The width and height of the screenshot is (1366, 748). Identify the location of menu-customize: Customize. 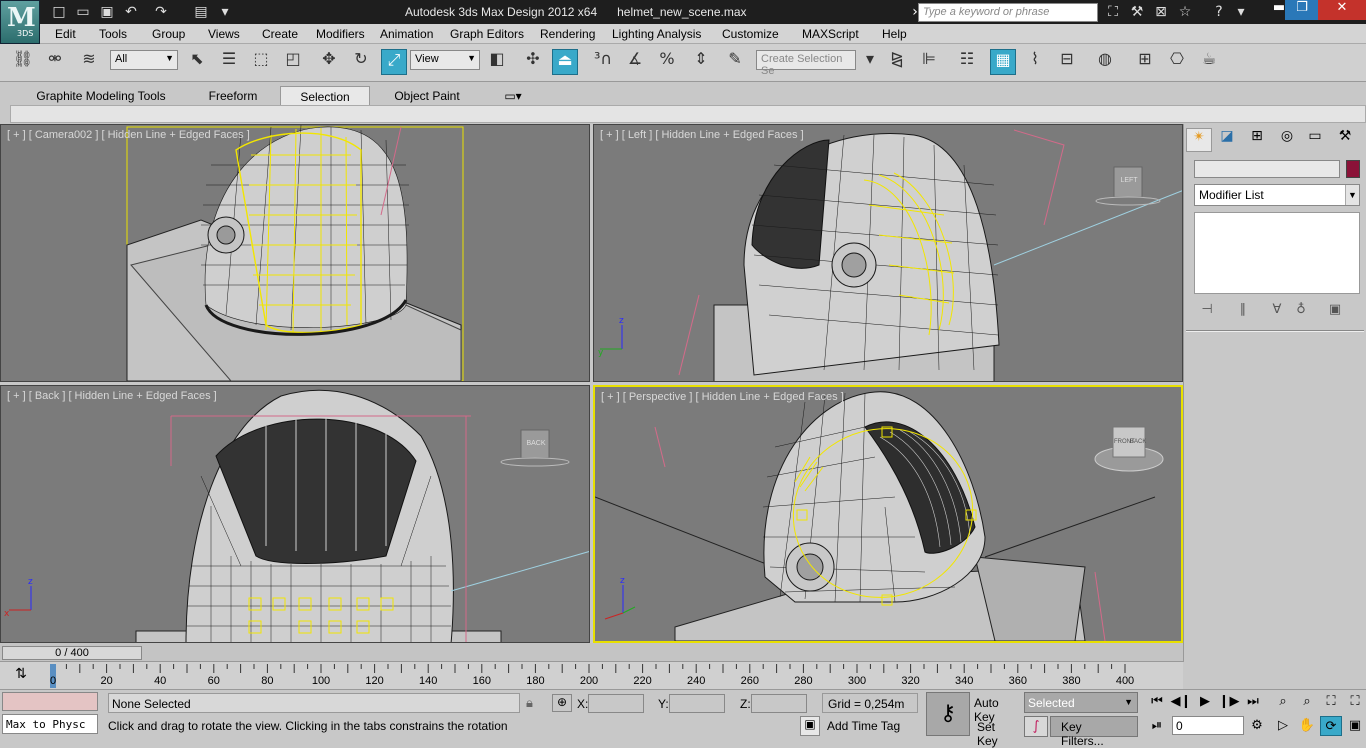
(750, 34).